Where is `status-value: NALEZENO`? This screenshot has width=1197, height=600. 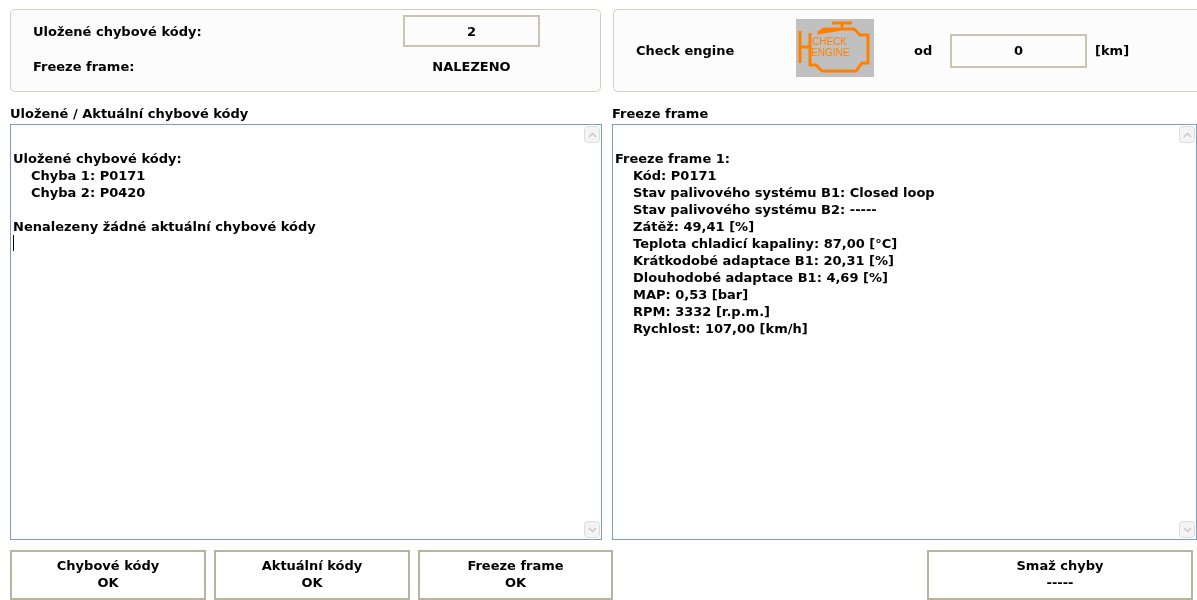
status-value: NALEZENO is located at coordinates (471, 66).